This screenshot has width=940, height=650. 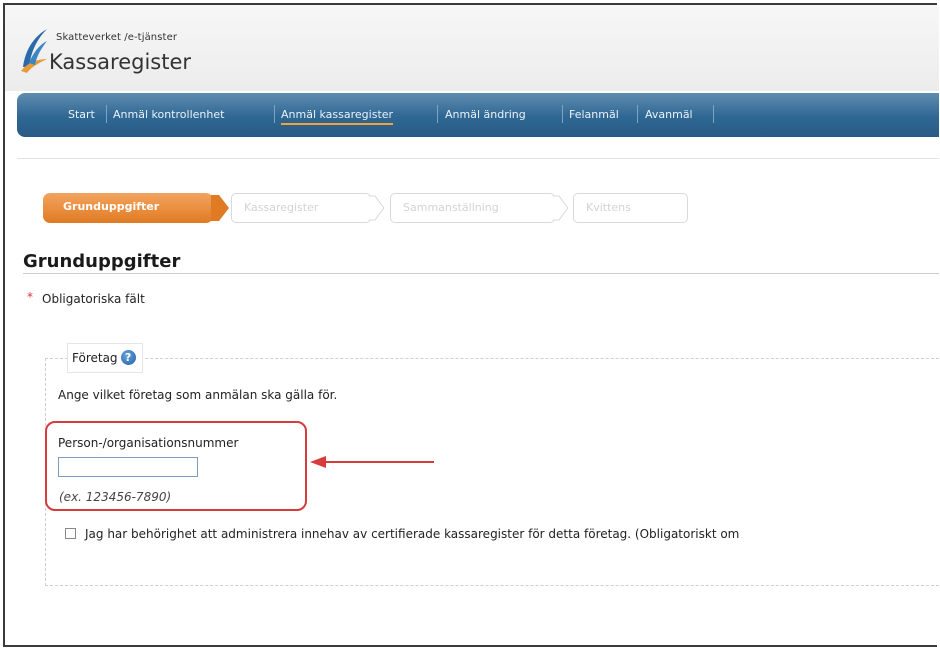 I want to click on annotation-arrow-icon, so click(x=372, y=462).